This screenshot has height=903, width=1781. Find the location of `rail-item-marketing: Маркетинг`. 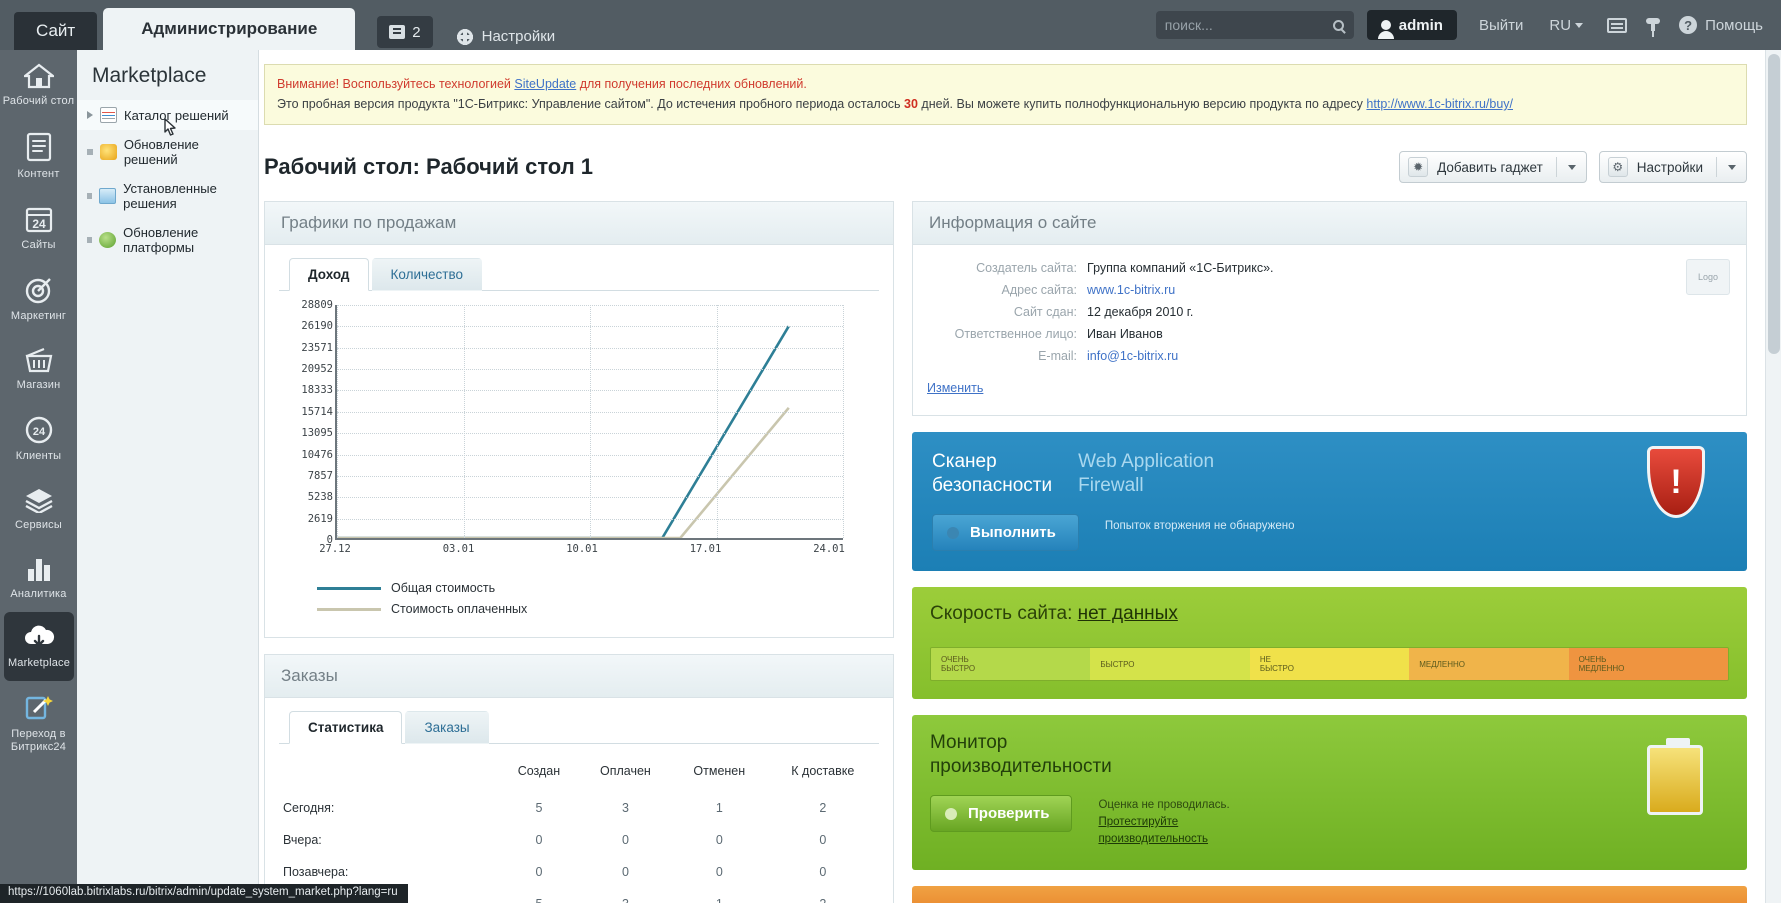

rail-item-marketing: Маркетинг is located at coordinates (38, 298).